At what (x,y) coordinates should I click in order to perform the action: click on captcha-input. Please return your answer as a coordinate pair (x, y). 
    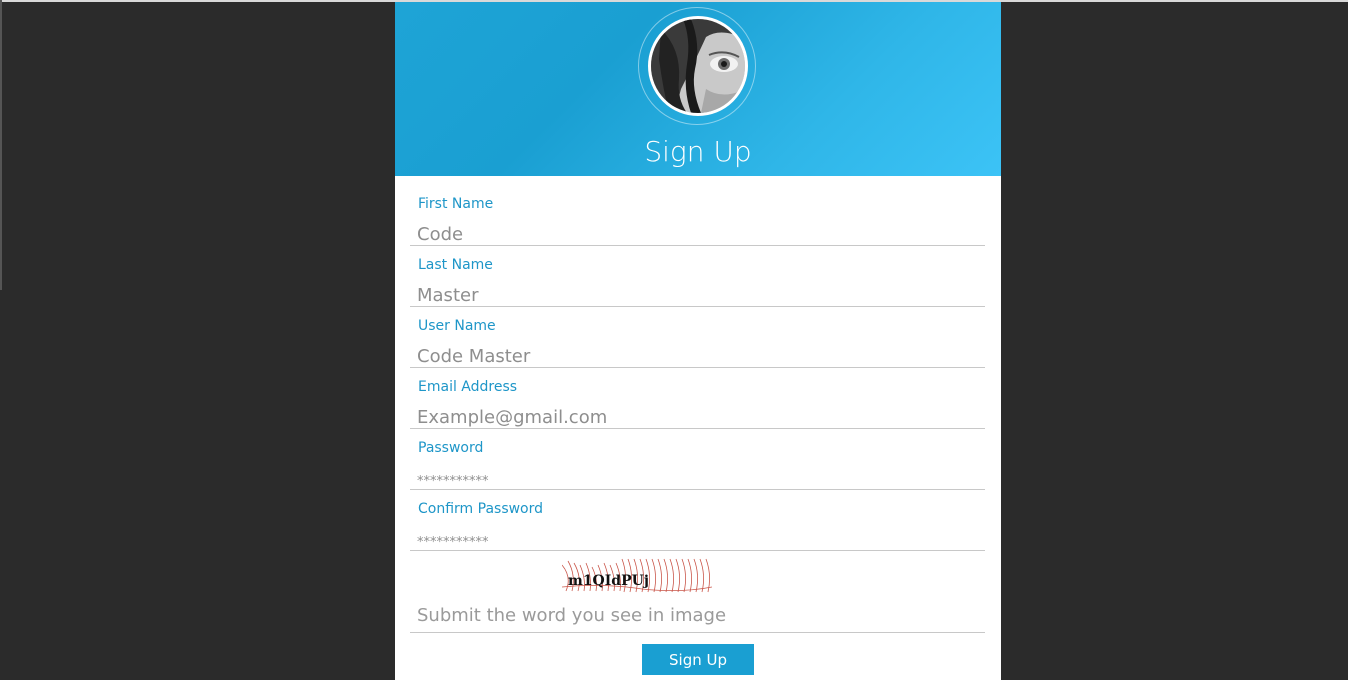
    Looking at the image, I should click on (697, 615).